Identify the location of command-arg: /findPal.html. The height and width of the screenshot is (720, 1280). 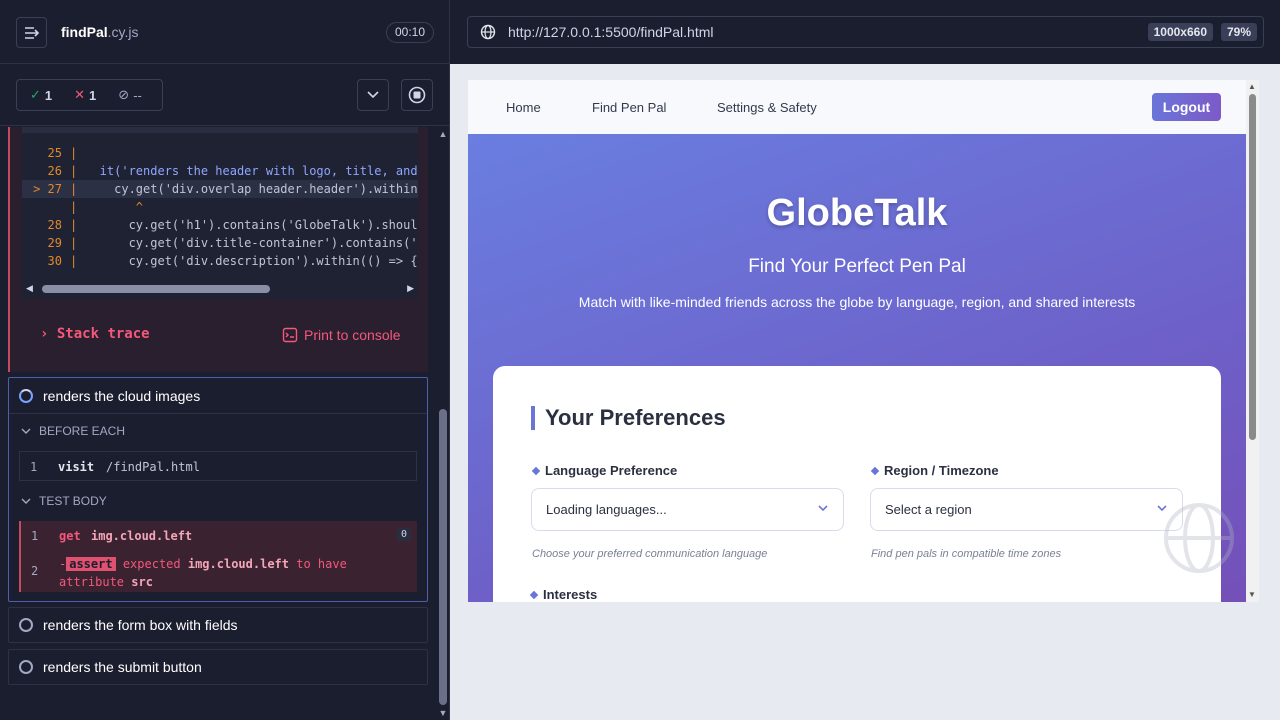
(153, 467).